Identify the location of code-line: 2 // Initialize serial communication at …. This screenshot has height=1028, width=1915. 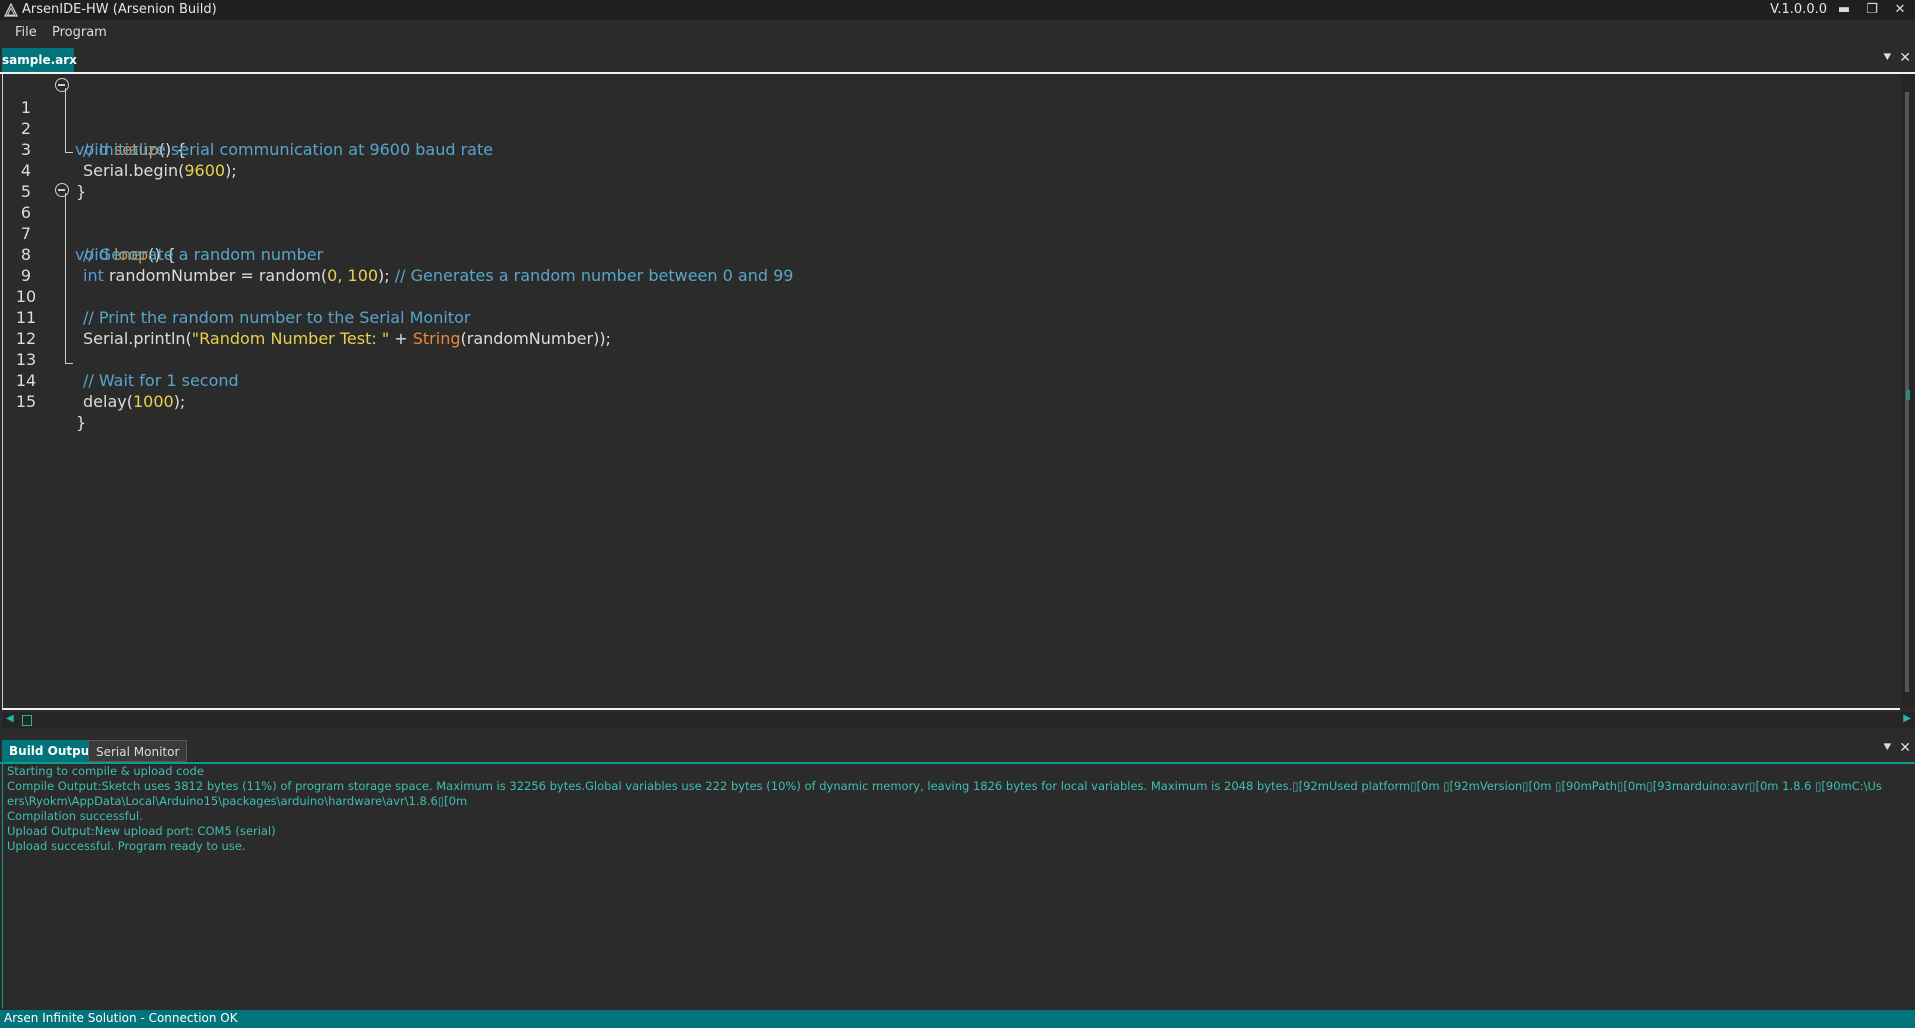
(948, 128).